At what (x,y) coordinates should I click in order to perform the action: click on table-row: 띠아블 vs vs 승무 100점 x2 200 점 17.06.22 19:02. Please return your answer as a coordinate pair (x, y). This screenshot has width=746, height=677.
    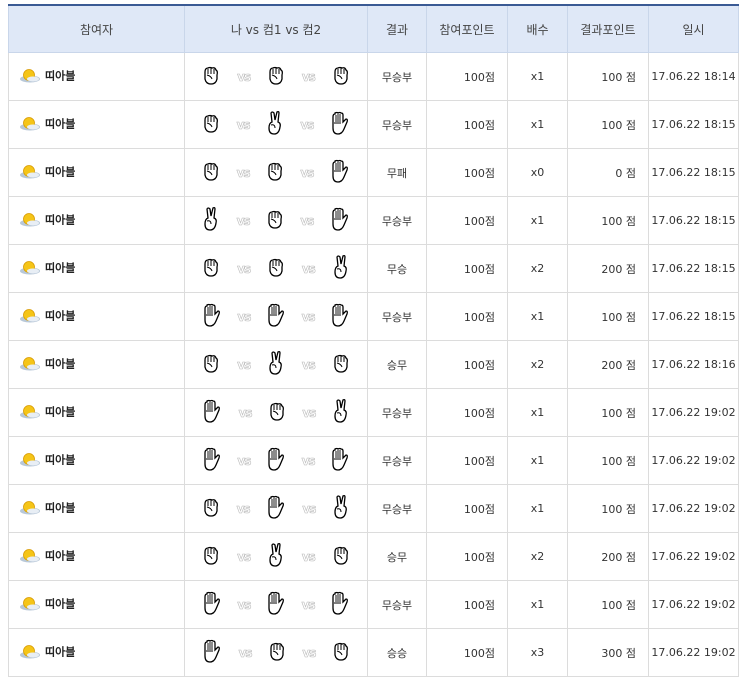
    Looking at the image, I should click on (373, 556).